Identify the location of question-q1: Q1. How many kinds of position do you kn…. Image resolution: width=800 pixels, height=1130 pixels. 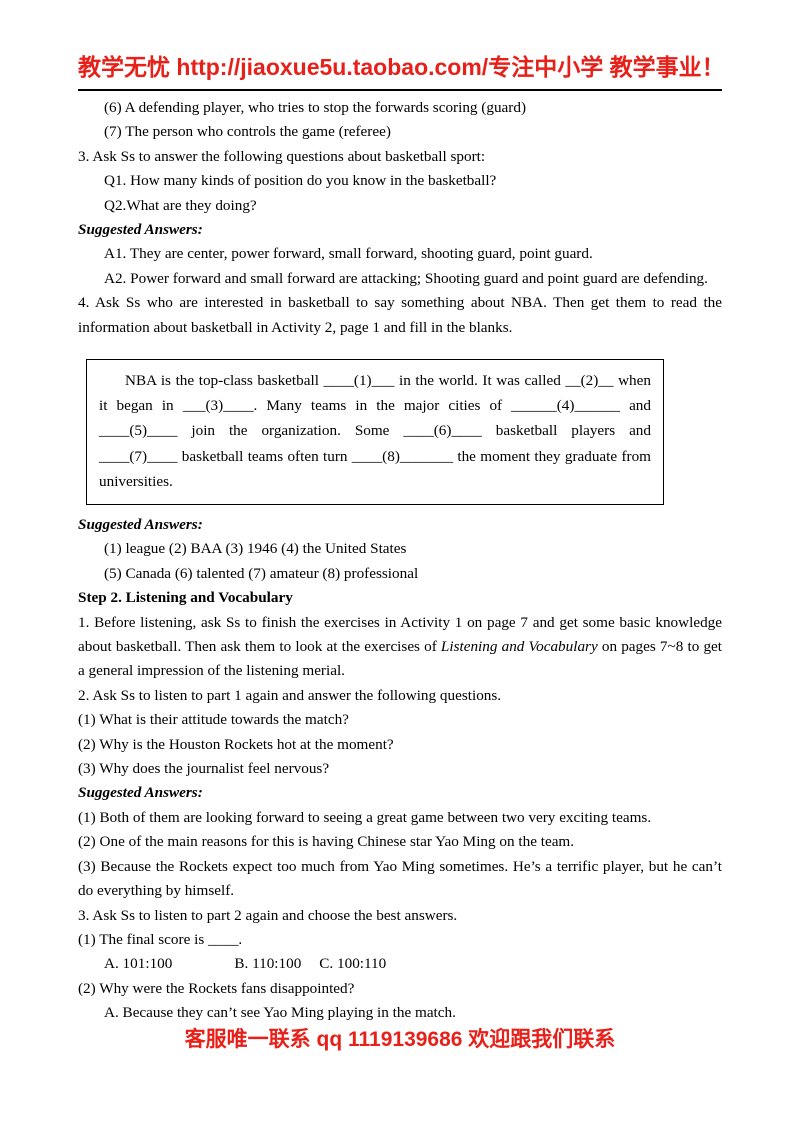
(300, 181).